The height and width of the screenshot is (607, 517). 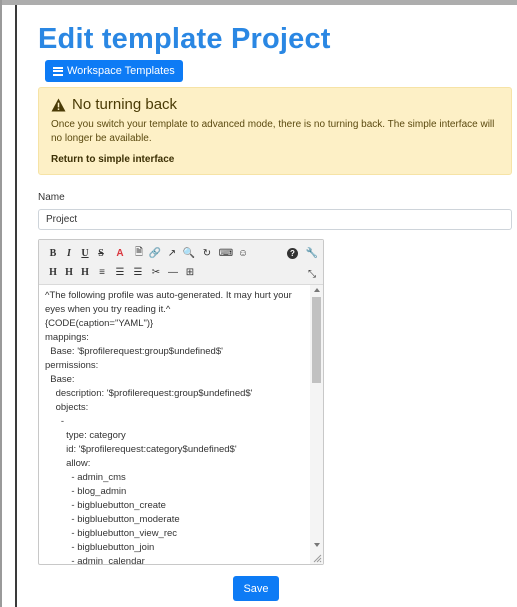 What do you see at coordinates (184, 39) in the screenshot?
I see `page-title: Edit template Project` at bounding box center [184, 39].